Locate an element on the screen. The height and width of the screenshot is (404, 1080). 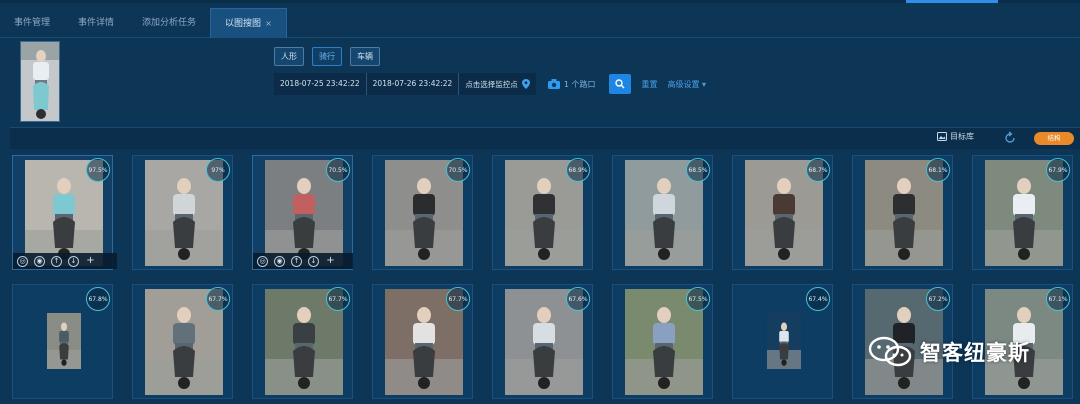
tab-bar: 事件管理 事件详情 添加分析任务 以图搜图 × is located at coordinates (540, 22).